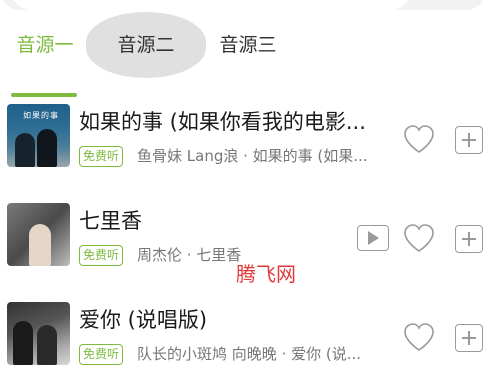  I want to click on tab-source-3: 音源三, so click(248, 45).